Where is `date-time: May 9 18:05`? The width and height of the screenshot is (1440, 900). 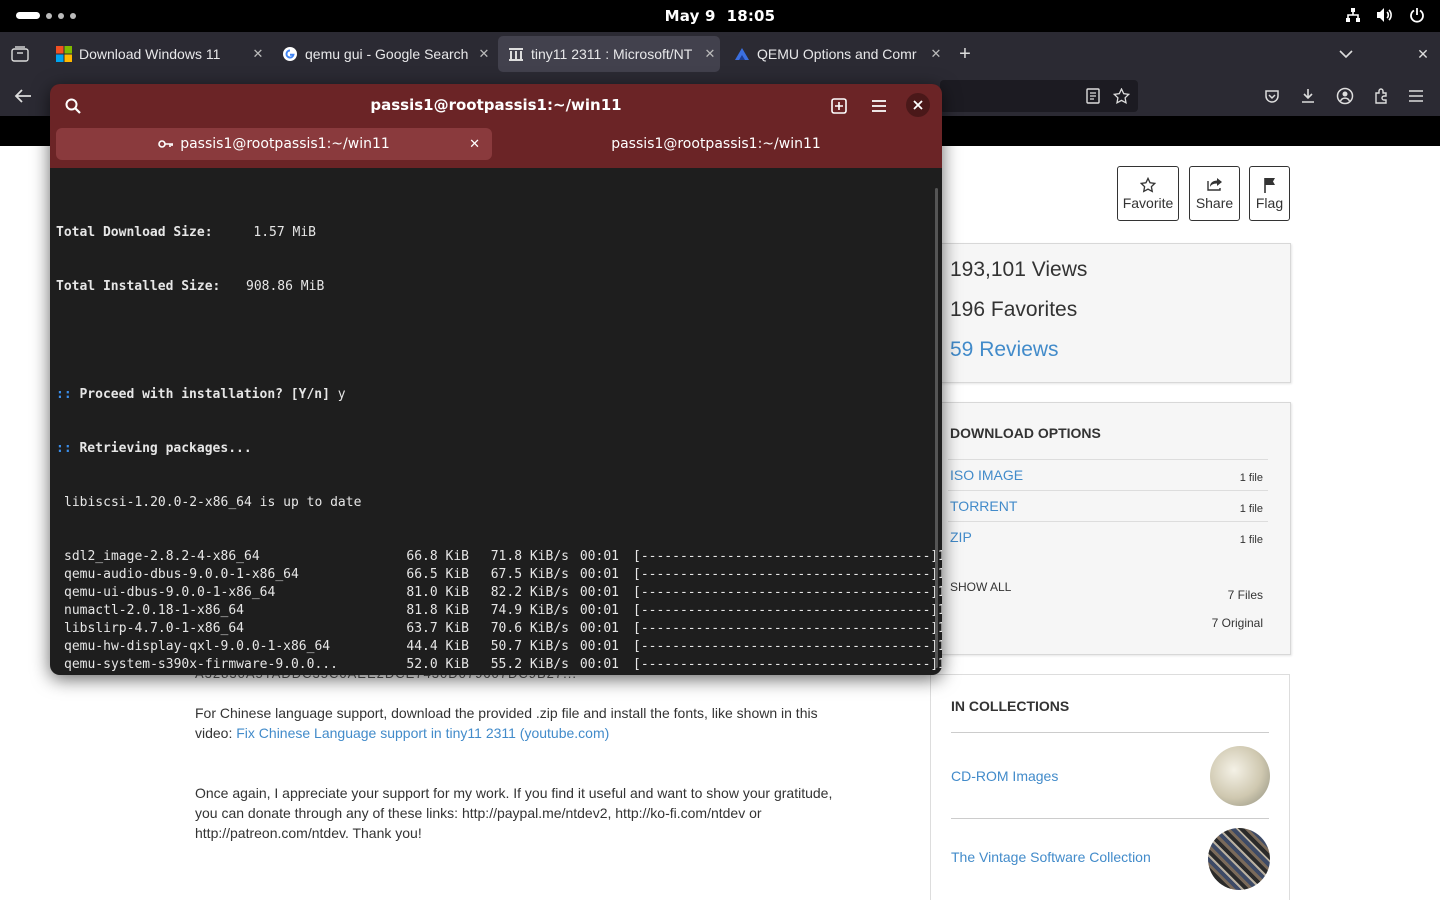
date-time: May 9 18:05 is located at coordinates (720, 16).